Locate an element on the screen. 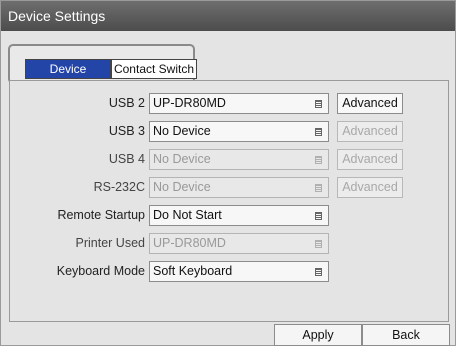  row-usb4: USB 4 No Device Advanced is located at coordinates (230, 159).